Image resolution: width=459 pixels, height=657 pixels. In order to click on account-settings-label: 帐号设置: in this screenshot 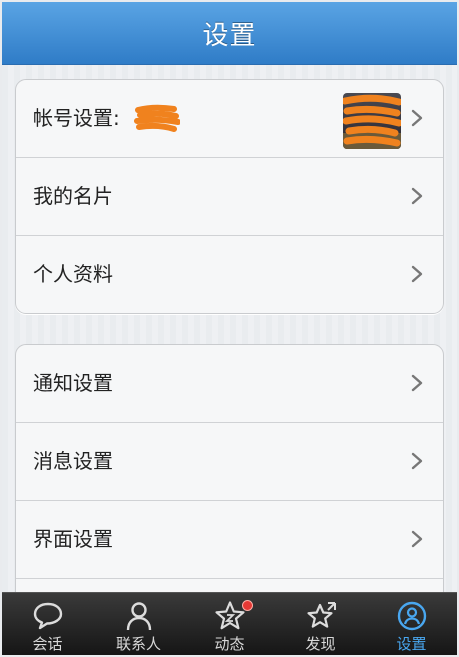, I will do `click(76, 118)`.